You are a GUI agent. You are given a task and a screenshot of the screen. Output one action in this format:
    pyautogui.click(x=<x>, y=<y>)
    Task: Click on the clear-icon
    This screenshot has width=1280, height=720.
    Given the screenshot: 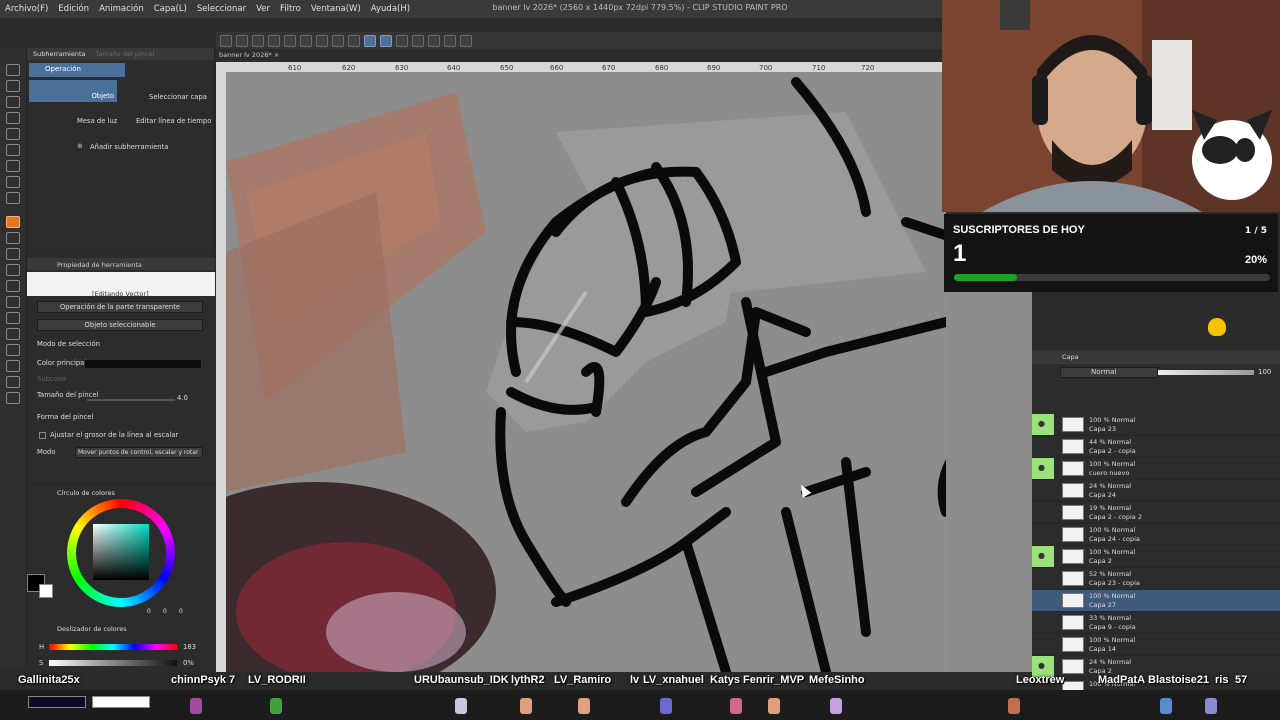 What is the action you would take?
    pyautogui.click(x=306, y=40)
    